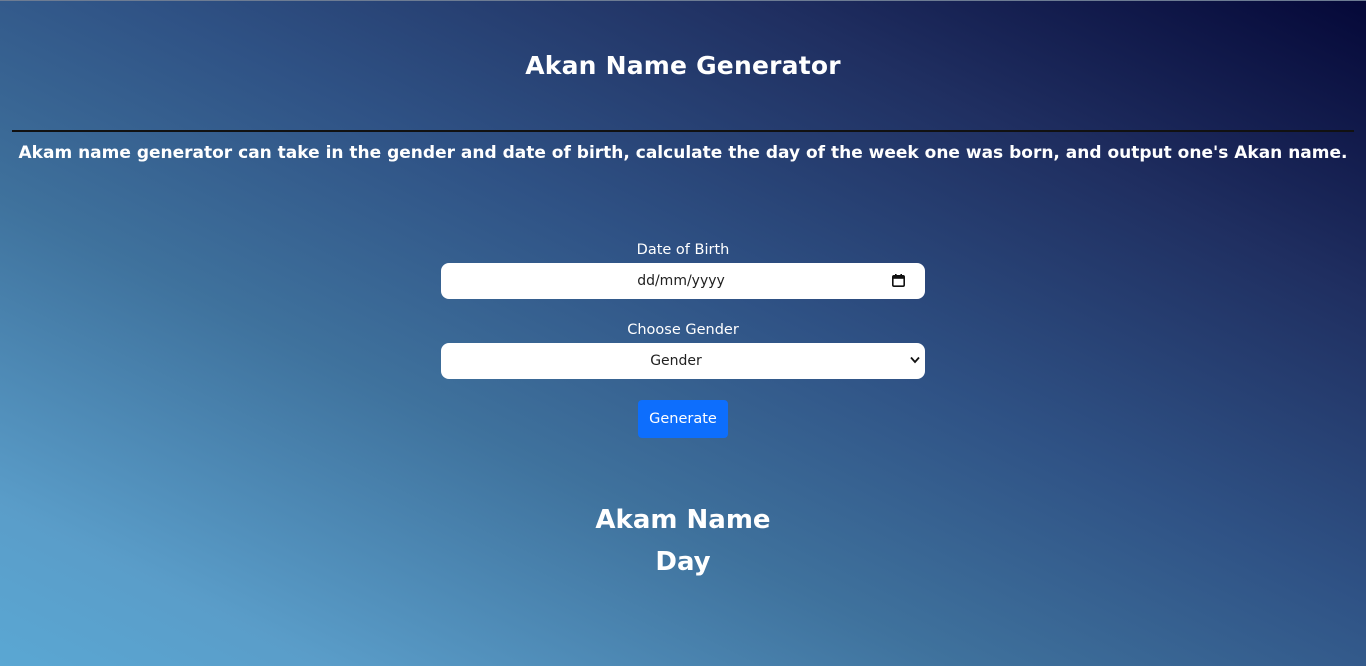 Image resolution: width=1366 pixels, height=666 pixels. I want to click on gender-label: Choose Gender, so click(683, 330).